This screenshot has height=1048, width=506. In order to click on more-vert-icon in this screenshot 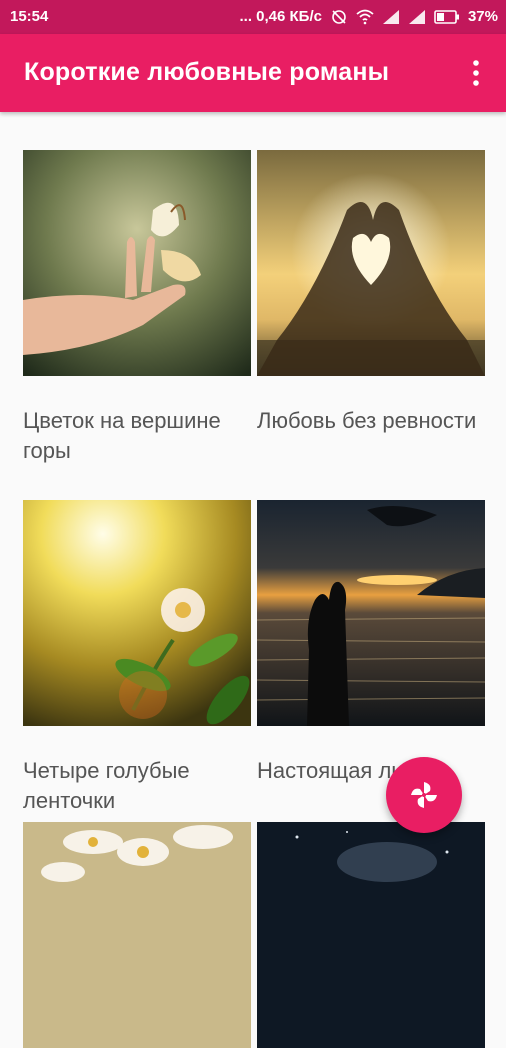, I will do `click(476, 73)`.